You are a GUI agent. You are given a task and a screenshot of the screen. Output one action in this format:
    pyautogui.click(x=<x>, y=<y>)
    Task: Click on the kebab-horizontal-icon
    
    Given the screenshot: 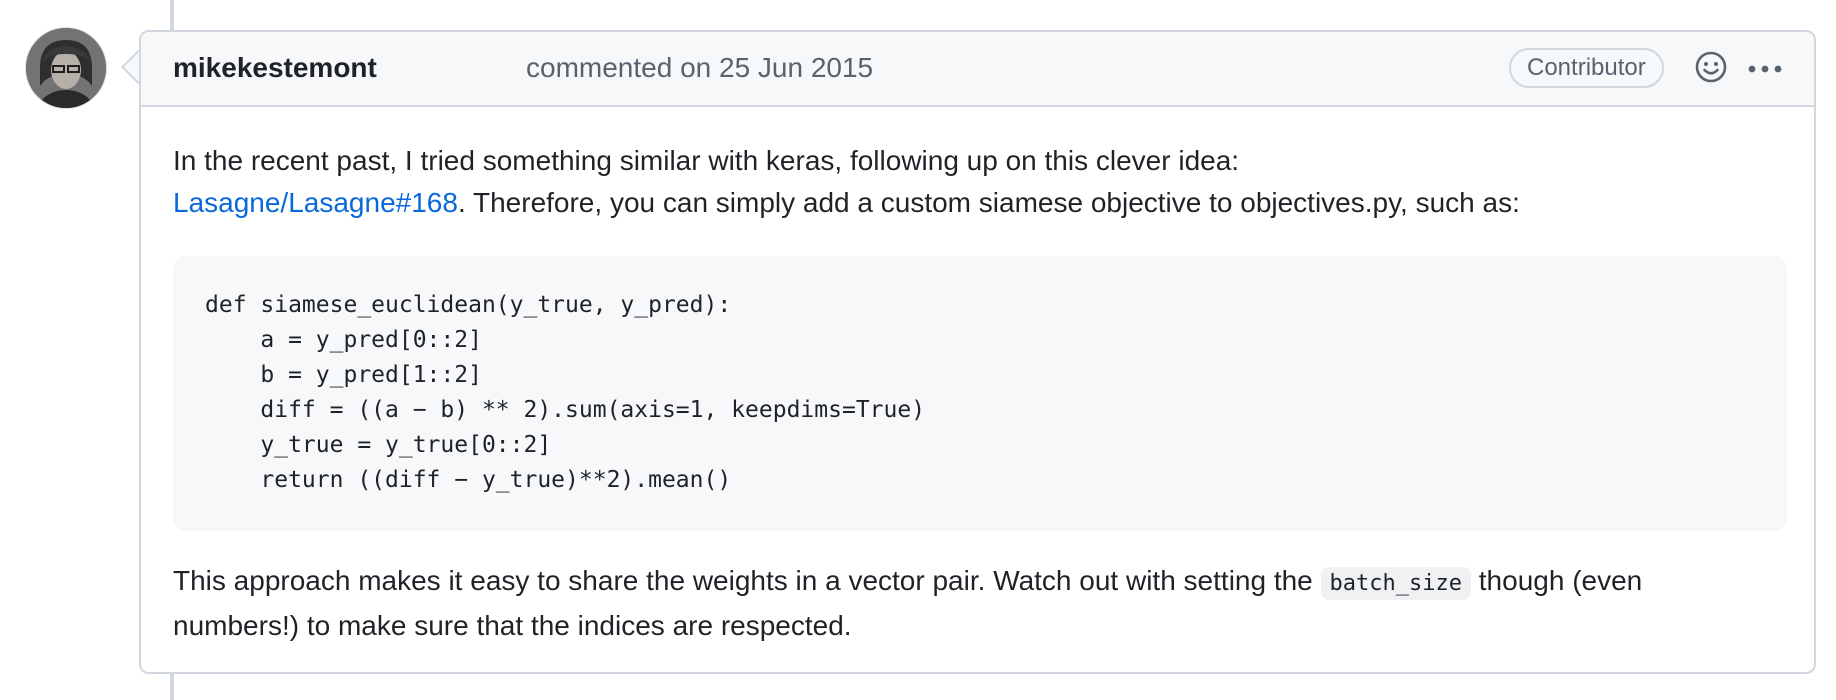 What is the action you would take?
    pyautogui.click(x=1765, y=68)
    